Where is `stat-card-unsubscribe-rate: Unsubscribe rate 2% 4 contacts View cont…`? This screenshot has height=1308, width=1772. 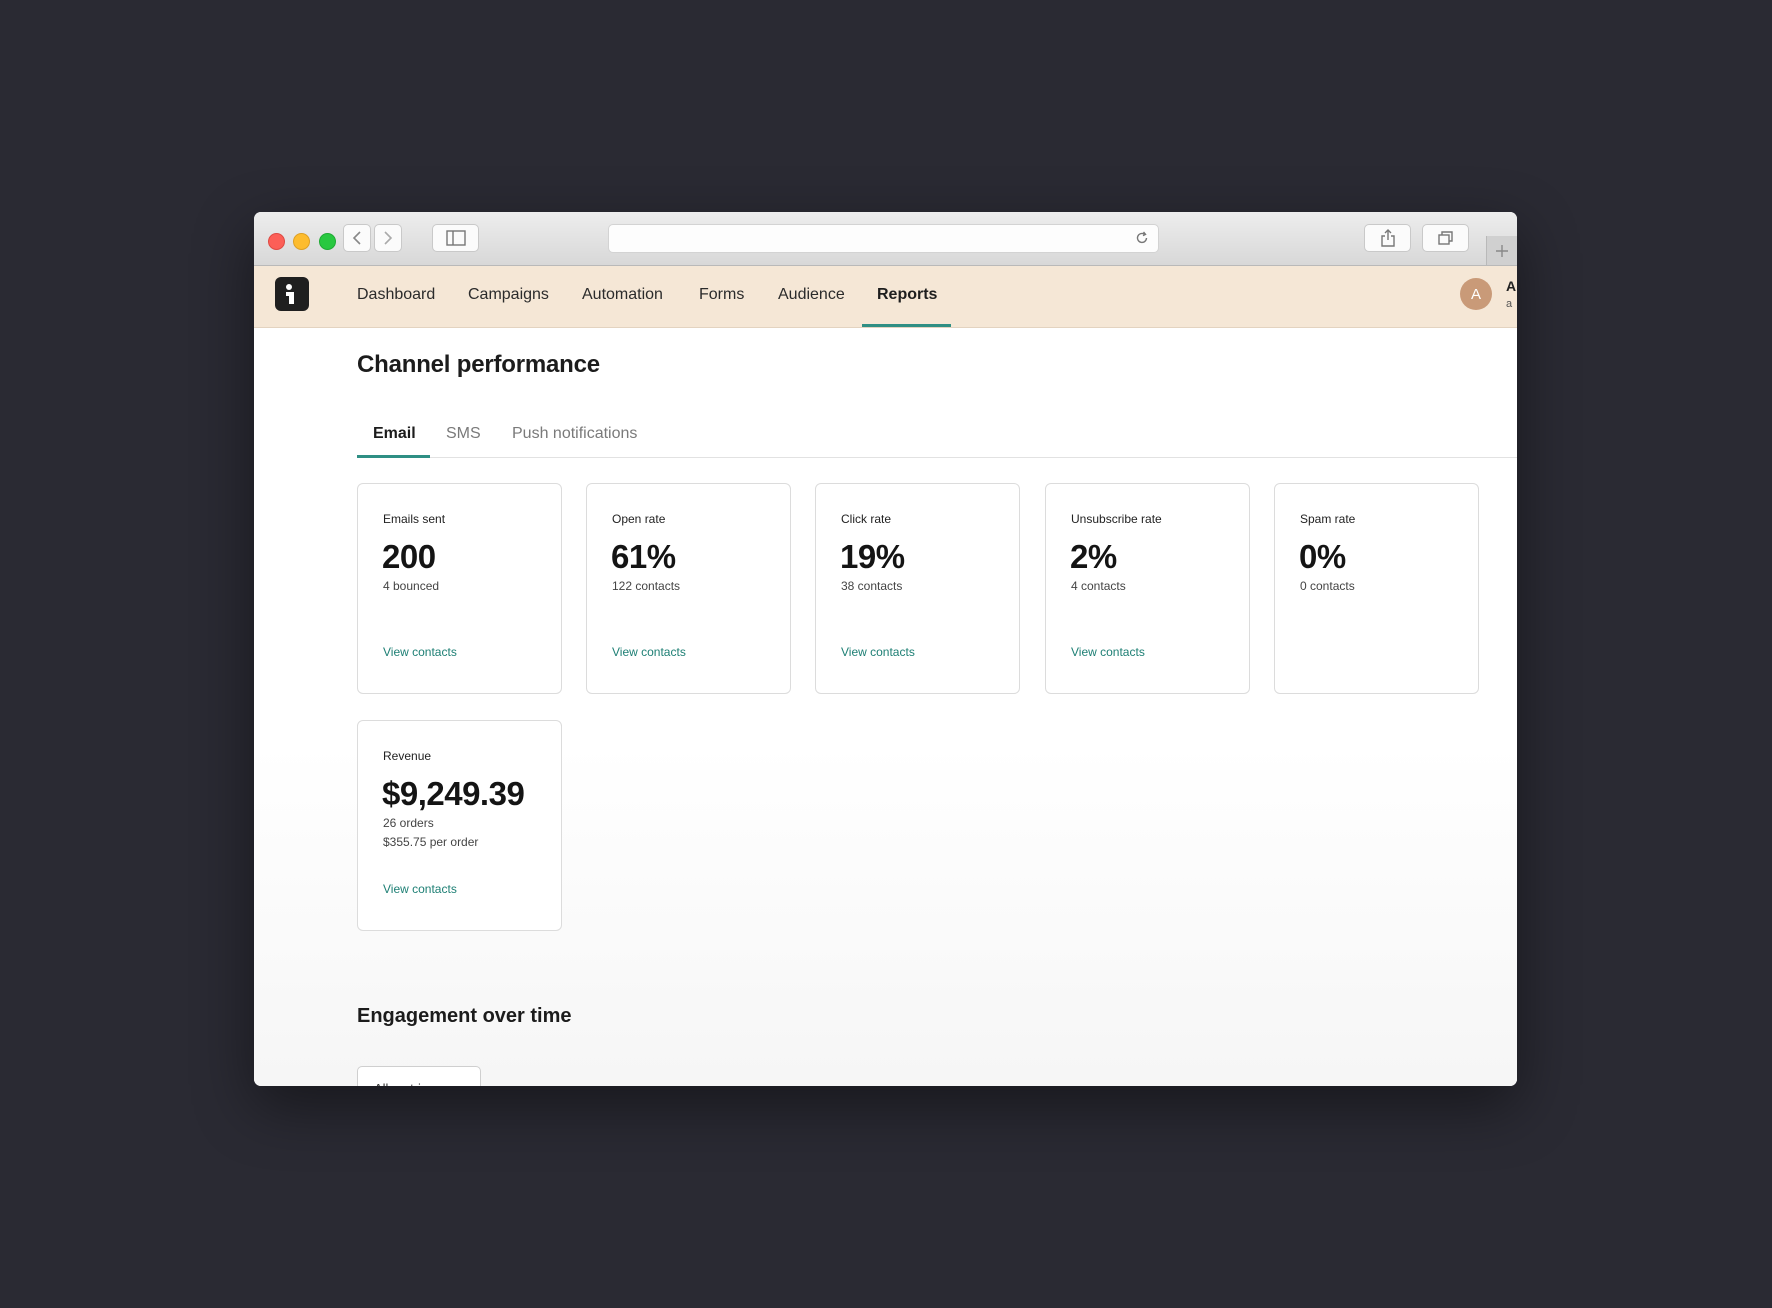 stat-card-unsubscribe-rate: Unsubscribe rate 2% 4 contacts View cont… is located at coordinates (1147, 588).